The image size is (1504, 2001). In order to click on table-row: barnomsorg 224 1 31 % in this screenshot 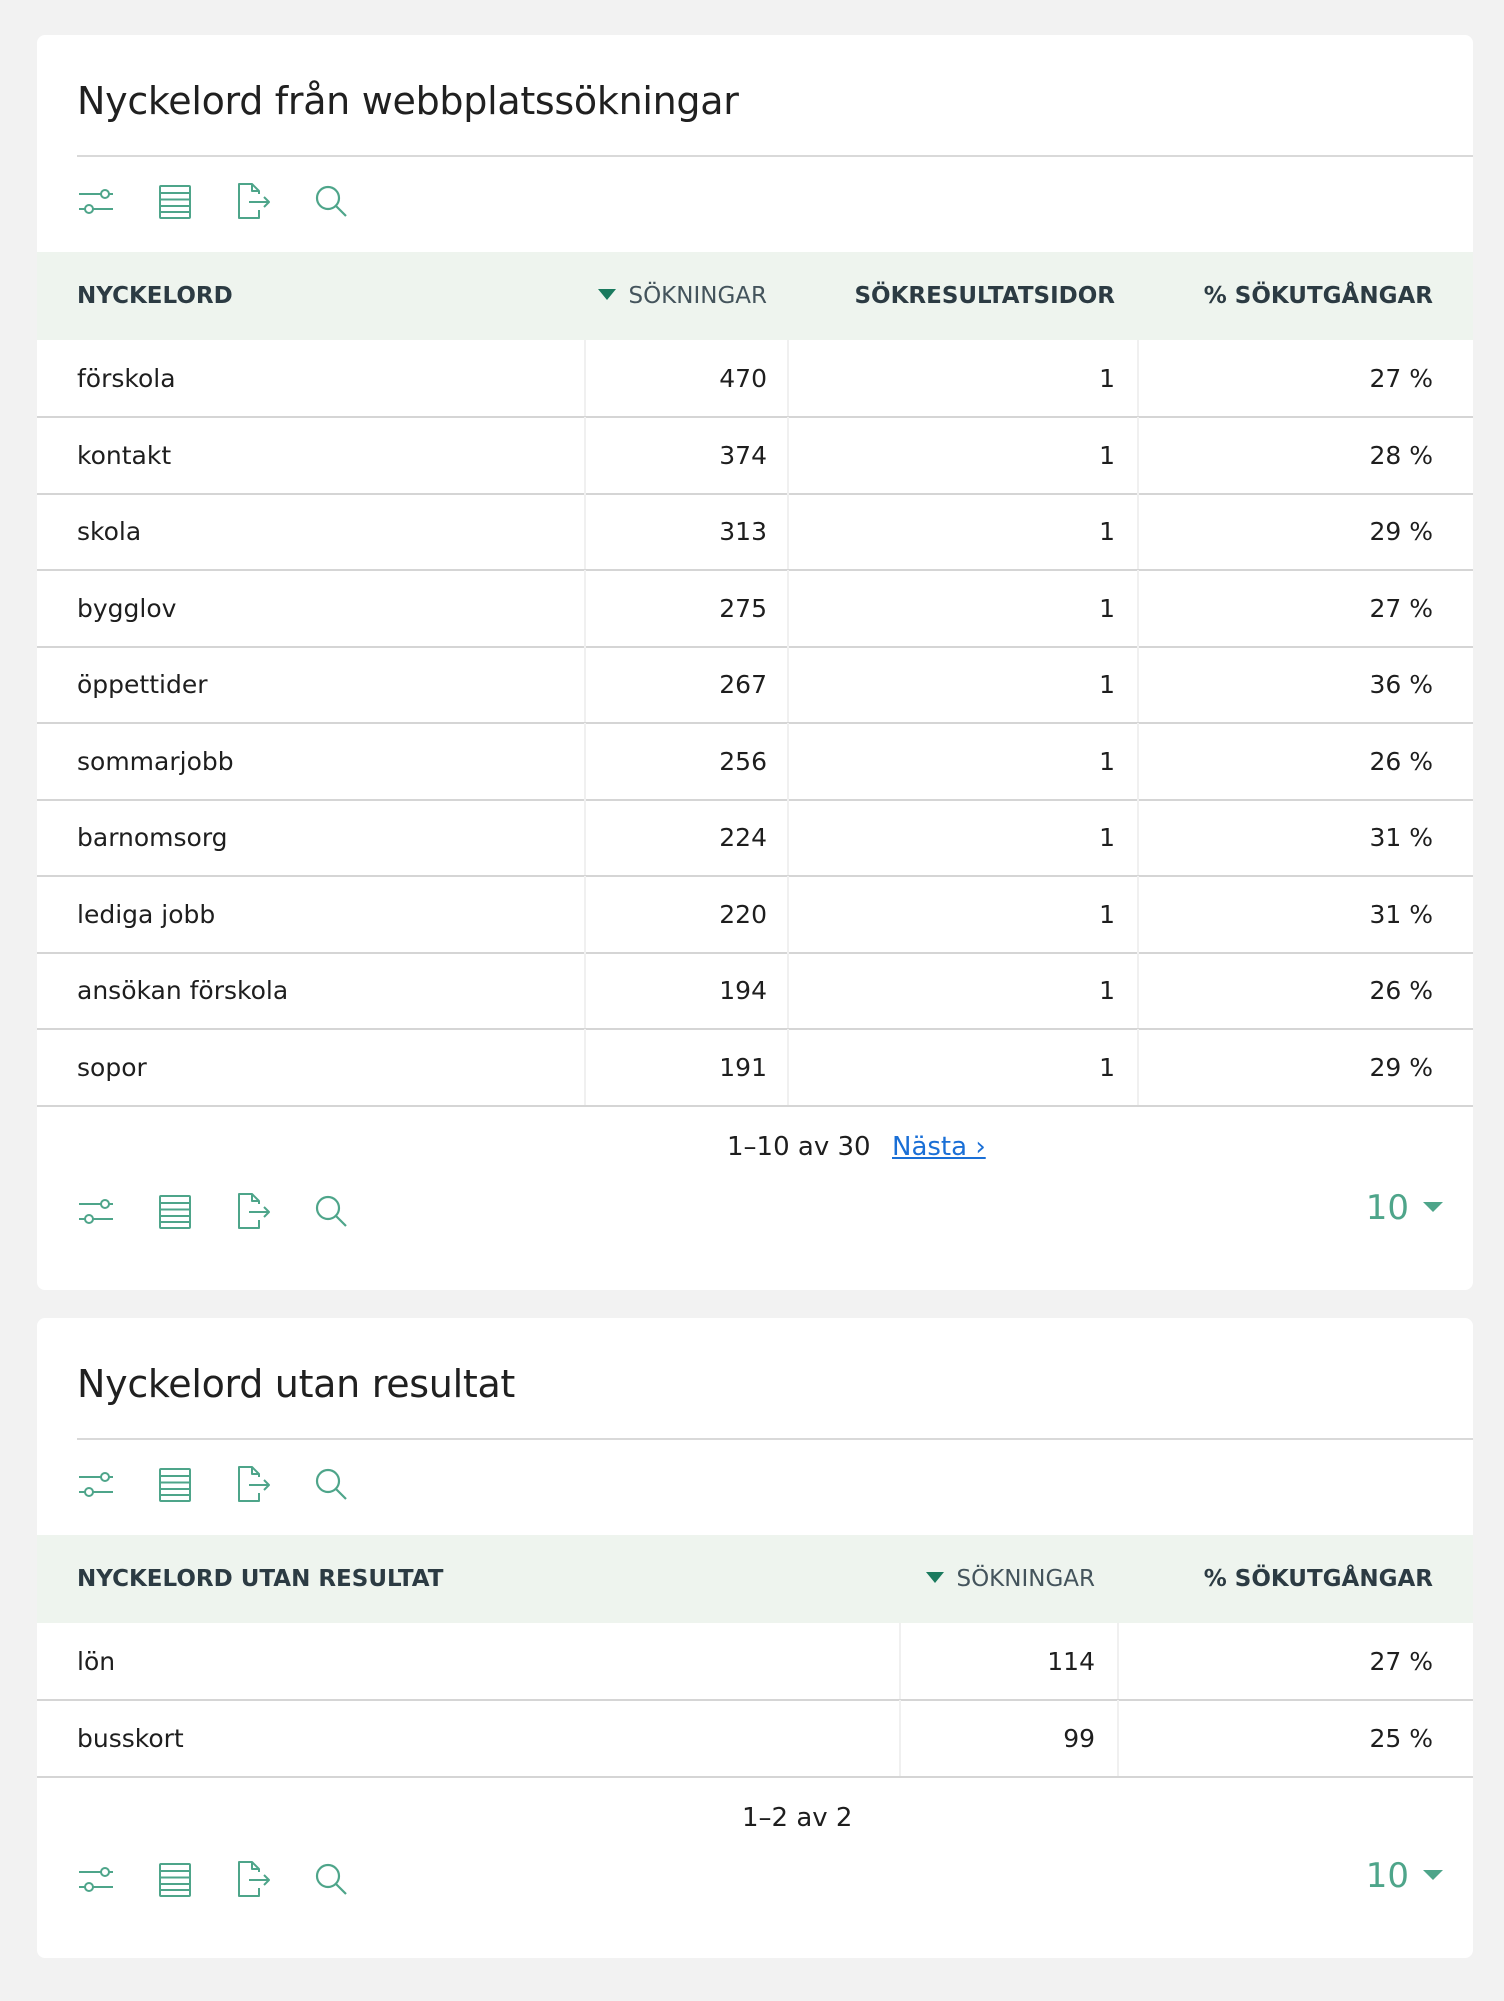, I will do `click(755, 838)`.